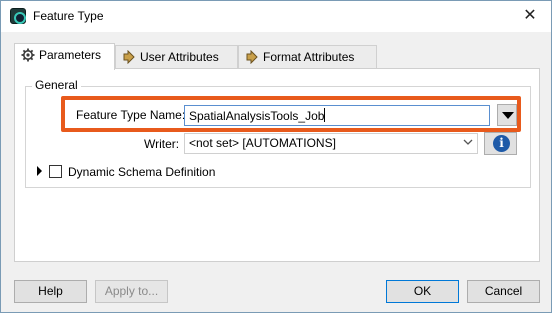 The image size is (552, 313). I want to click on tab-user-attributes: User Attributes, so click(176, 57).